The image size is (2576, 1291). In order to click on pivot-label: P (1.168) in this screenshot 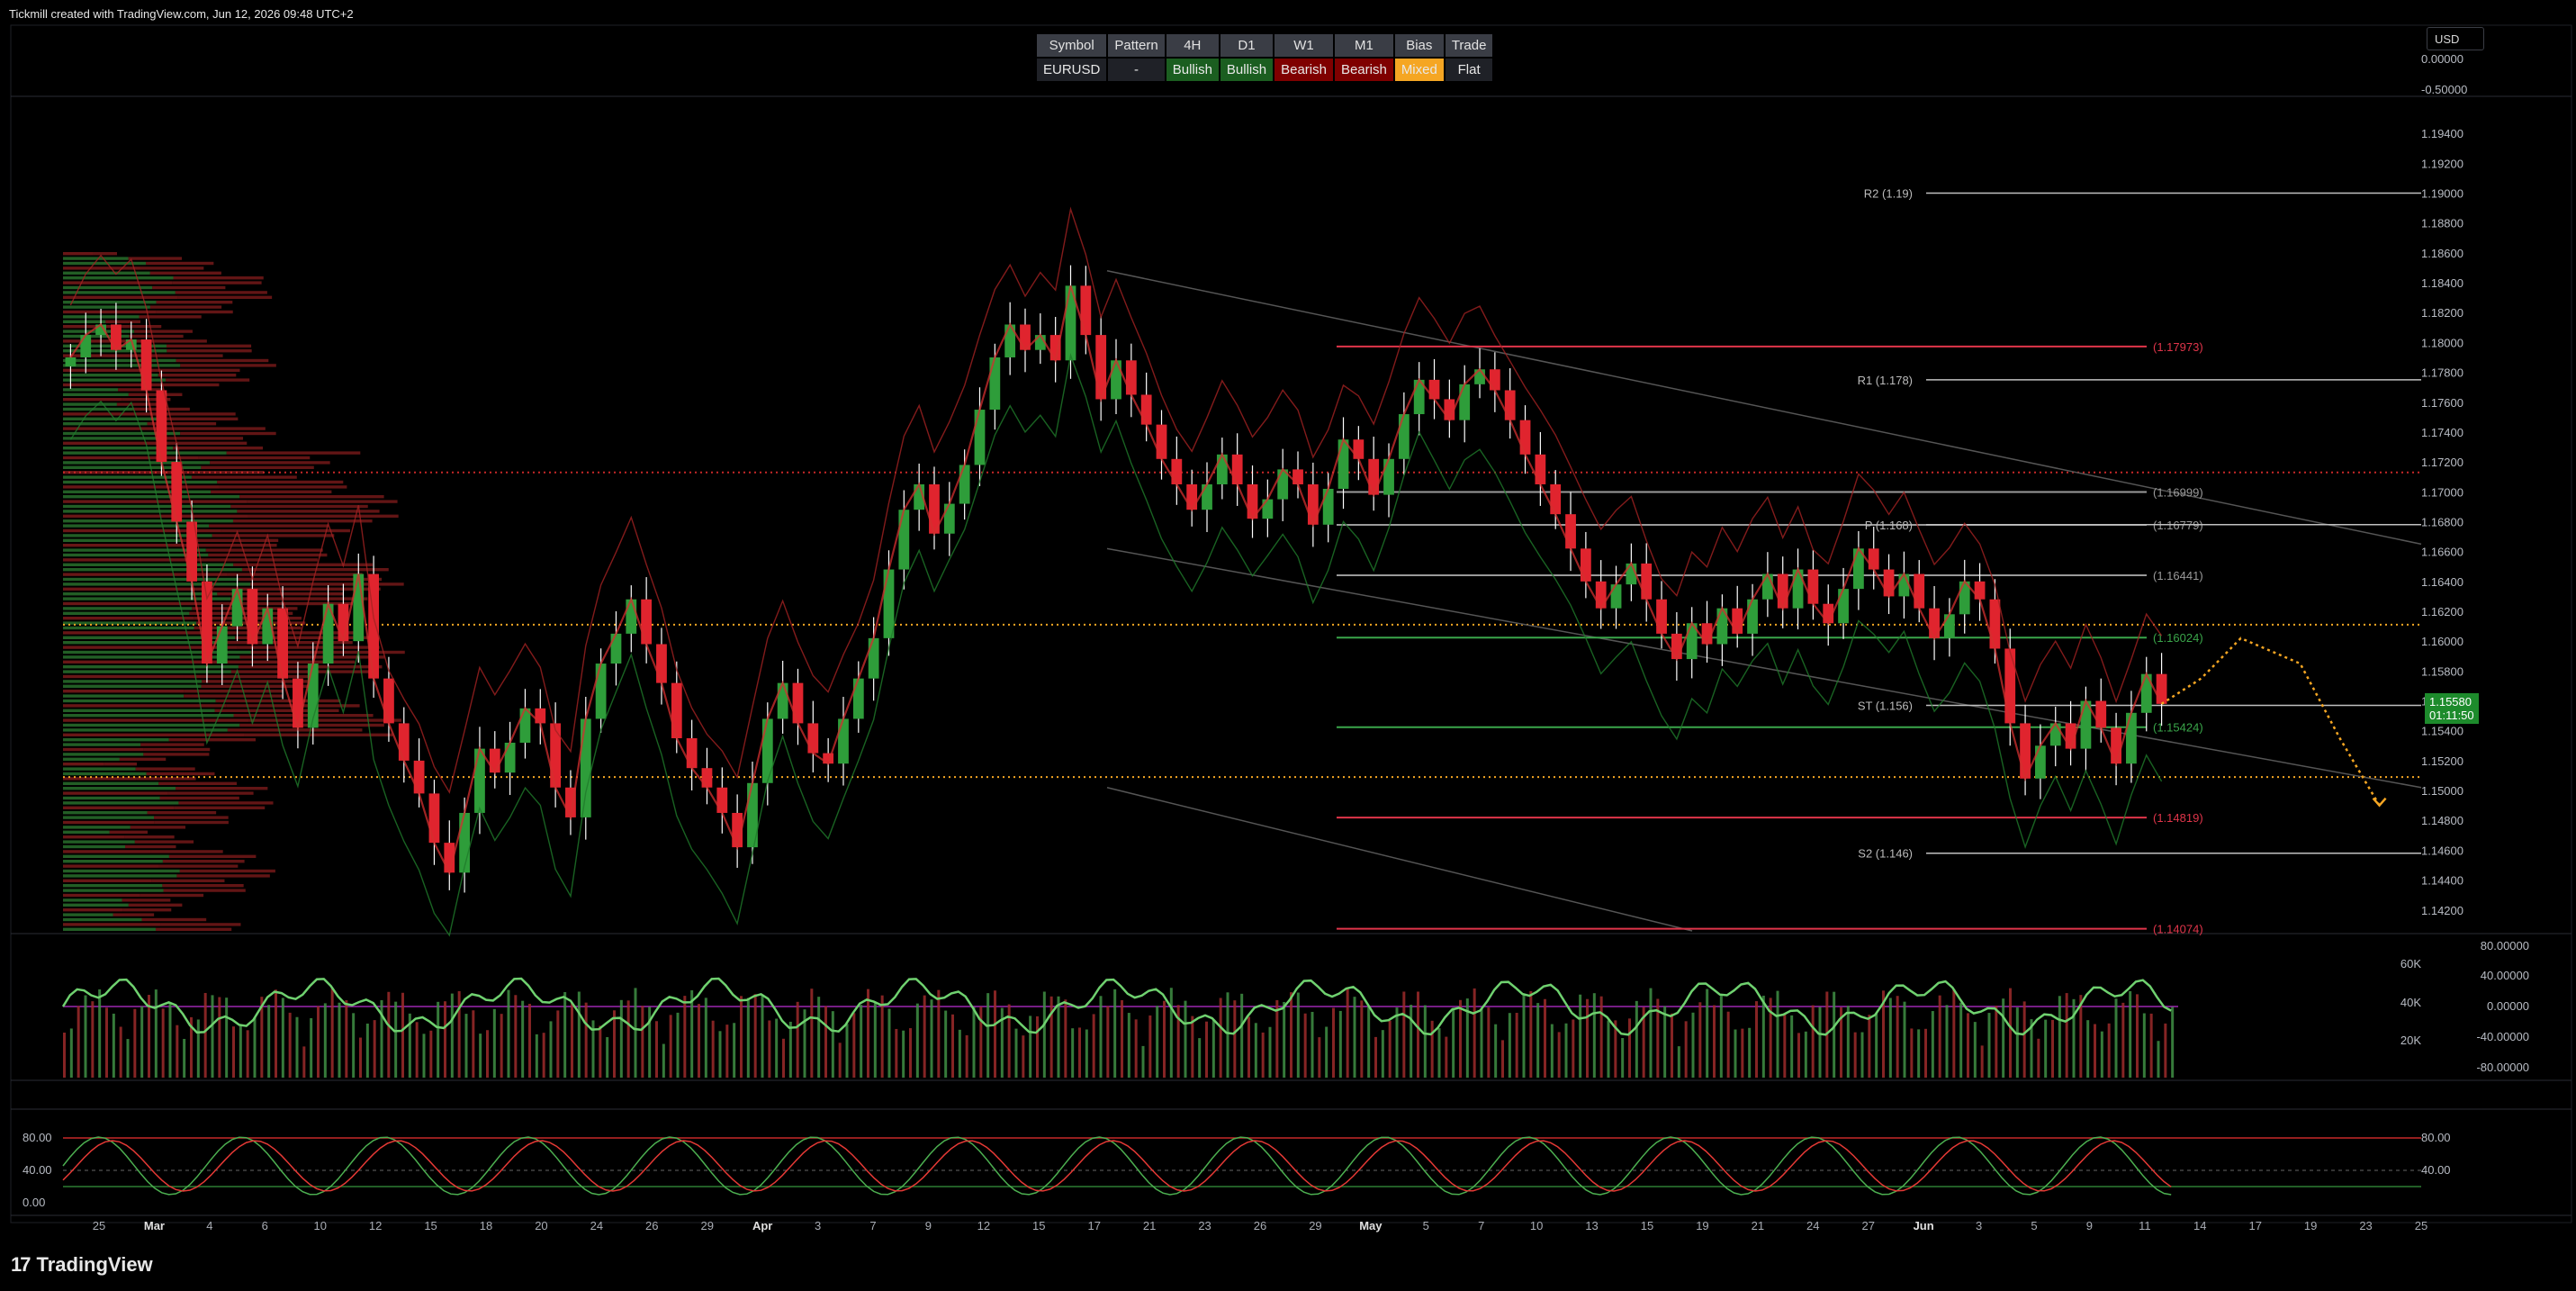, I will do `click(1889, 525)`.